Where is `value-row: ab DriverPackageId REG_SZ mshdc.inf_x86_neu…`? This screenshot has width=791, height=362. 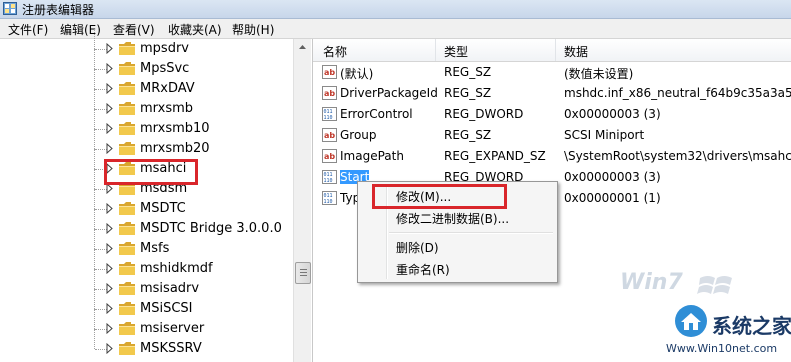
value-row: ab DriverPackageId REG_SZ mshdc.inf_x86_neu… is located at coordinates (552, 93).